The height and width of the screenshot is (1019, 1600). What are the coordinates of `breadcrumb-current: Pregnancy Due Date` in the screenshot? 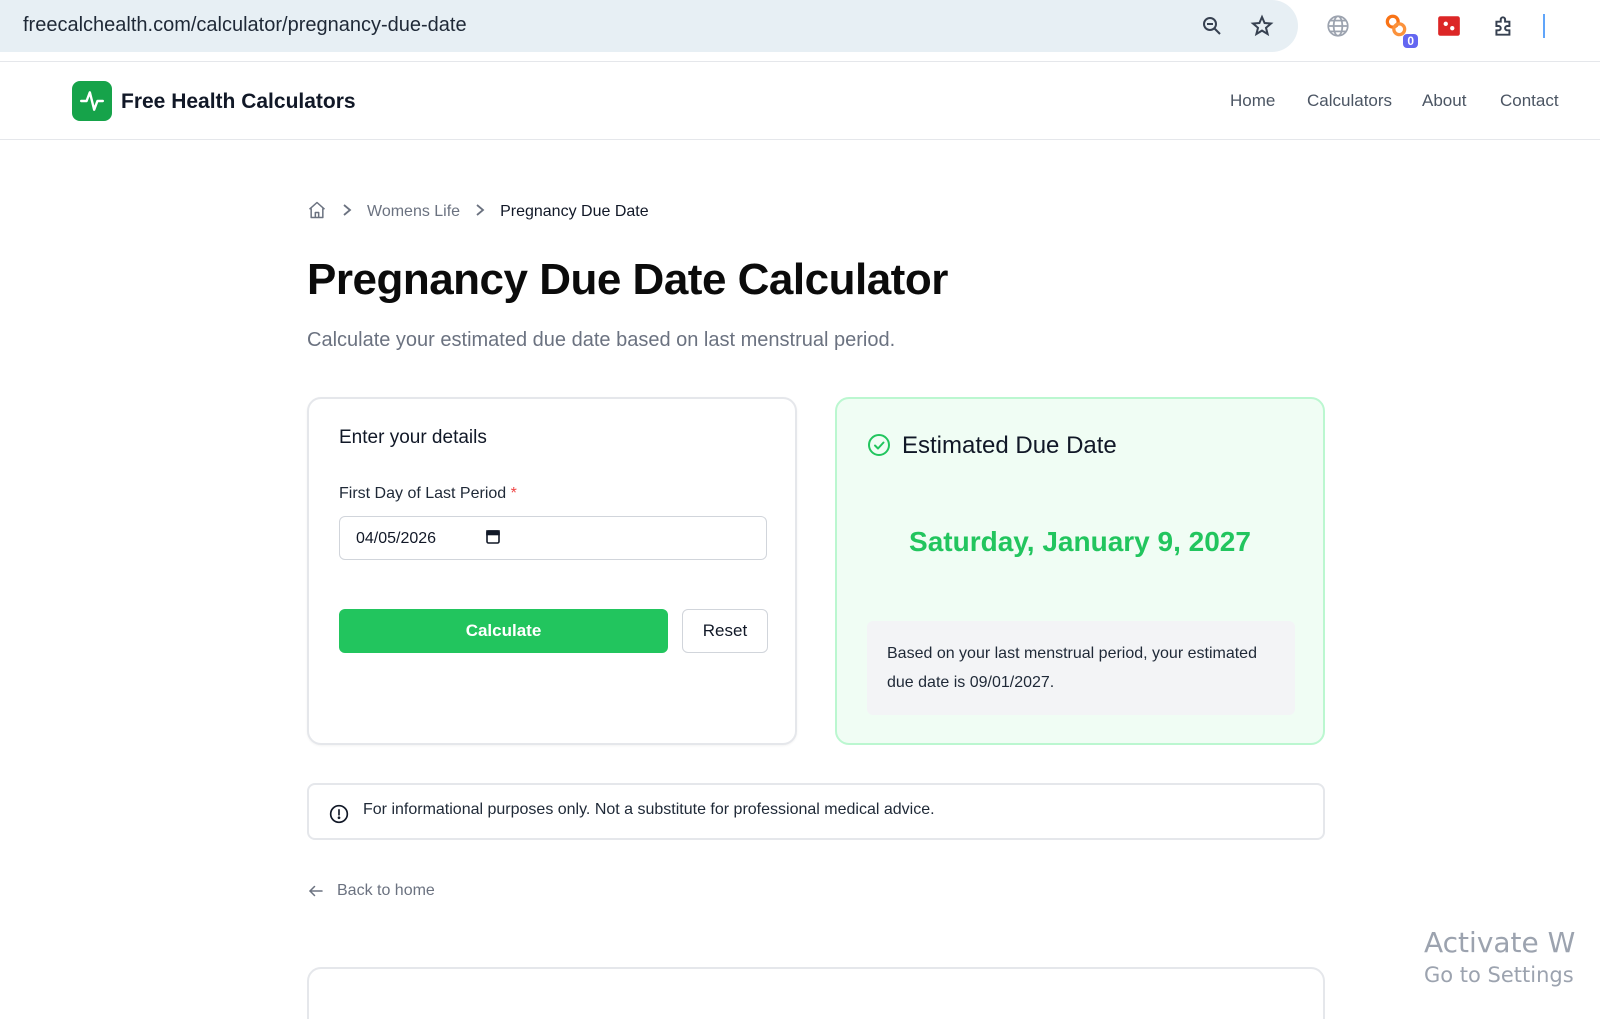 It's located at (574, 211).